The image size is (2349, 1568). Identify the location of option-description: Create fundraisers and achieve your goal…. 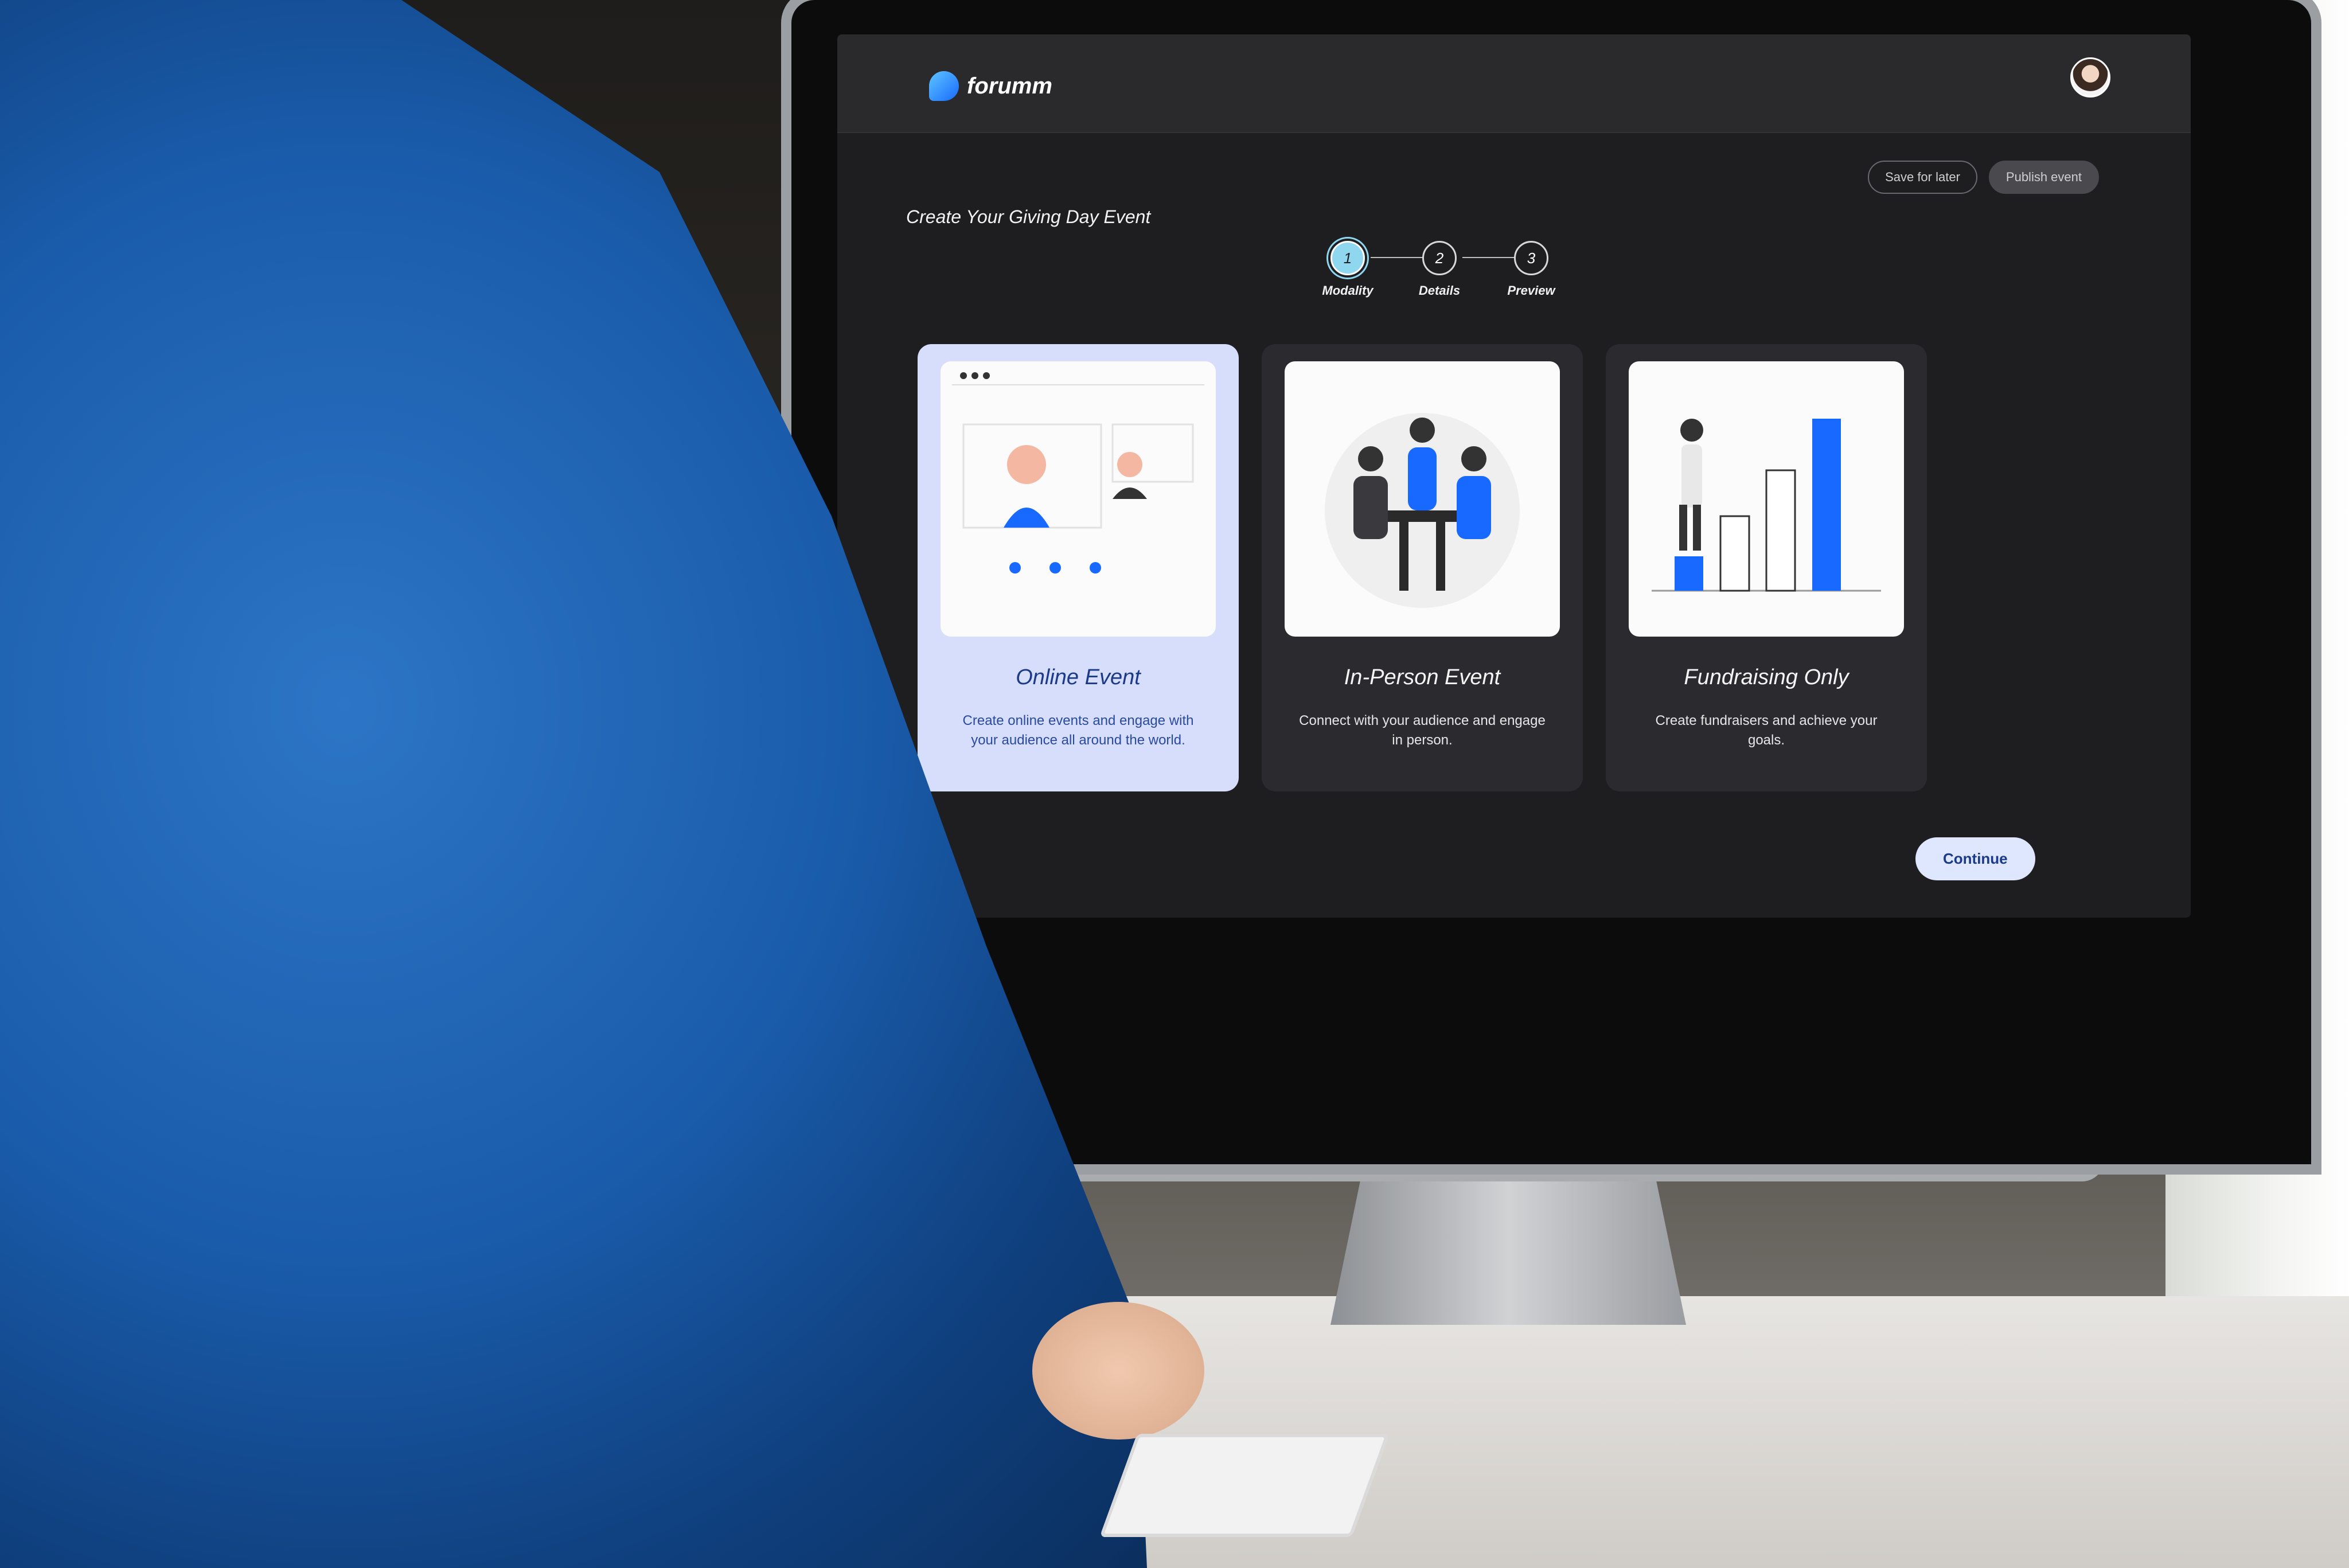
(1767, 730).